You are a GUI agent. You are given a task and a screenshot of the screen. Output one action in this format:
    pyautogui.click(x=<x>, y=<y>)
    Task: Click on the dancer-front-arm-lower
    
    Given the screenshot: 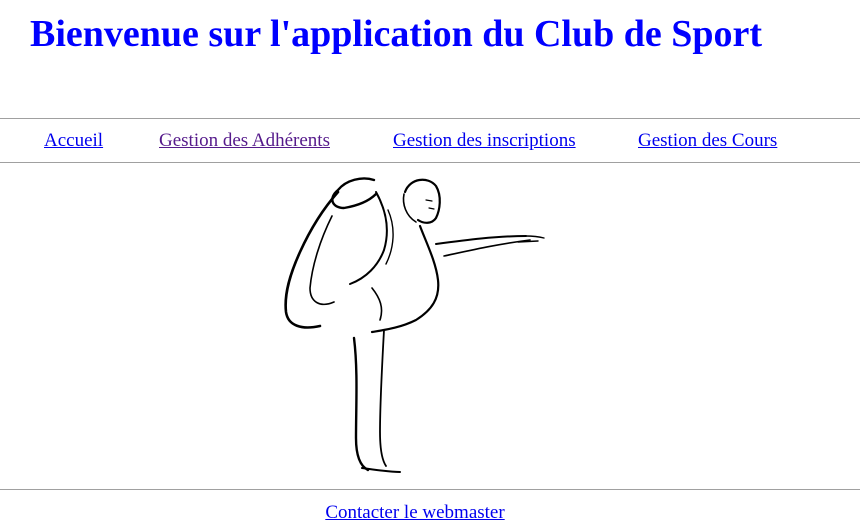 What is the action you would take?
    pyautogui.click(x=487, y=248)
    